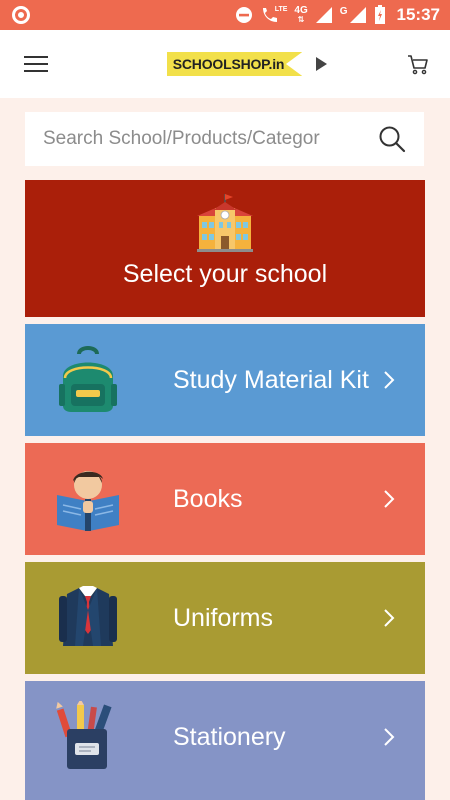 Image resolution: width=450 pixels, height=800 pixels. I want to click on do-not-disturb-icon, so click(243, 15).